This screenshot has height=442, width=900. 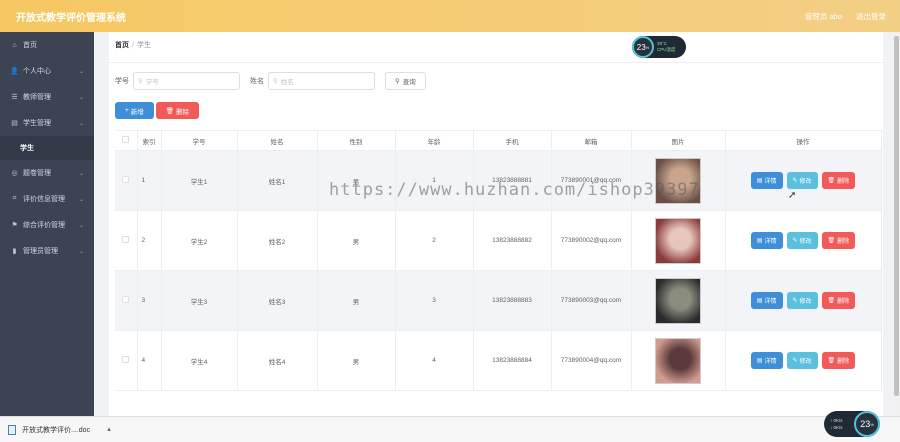 I want to click on compass-icon: ◎, so click(x=14, y=173).